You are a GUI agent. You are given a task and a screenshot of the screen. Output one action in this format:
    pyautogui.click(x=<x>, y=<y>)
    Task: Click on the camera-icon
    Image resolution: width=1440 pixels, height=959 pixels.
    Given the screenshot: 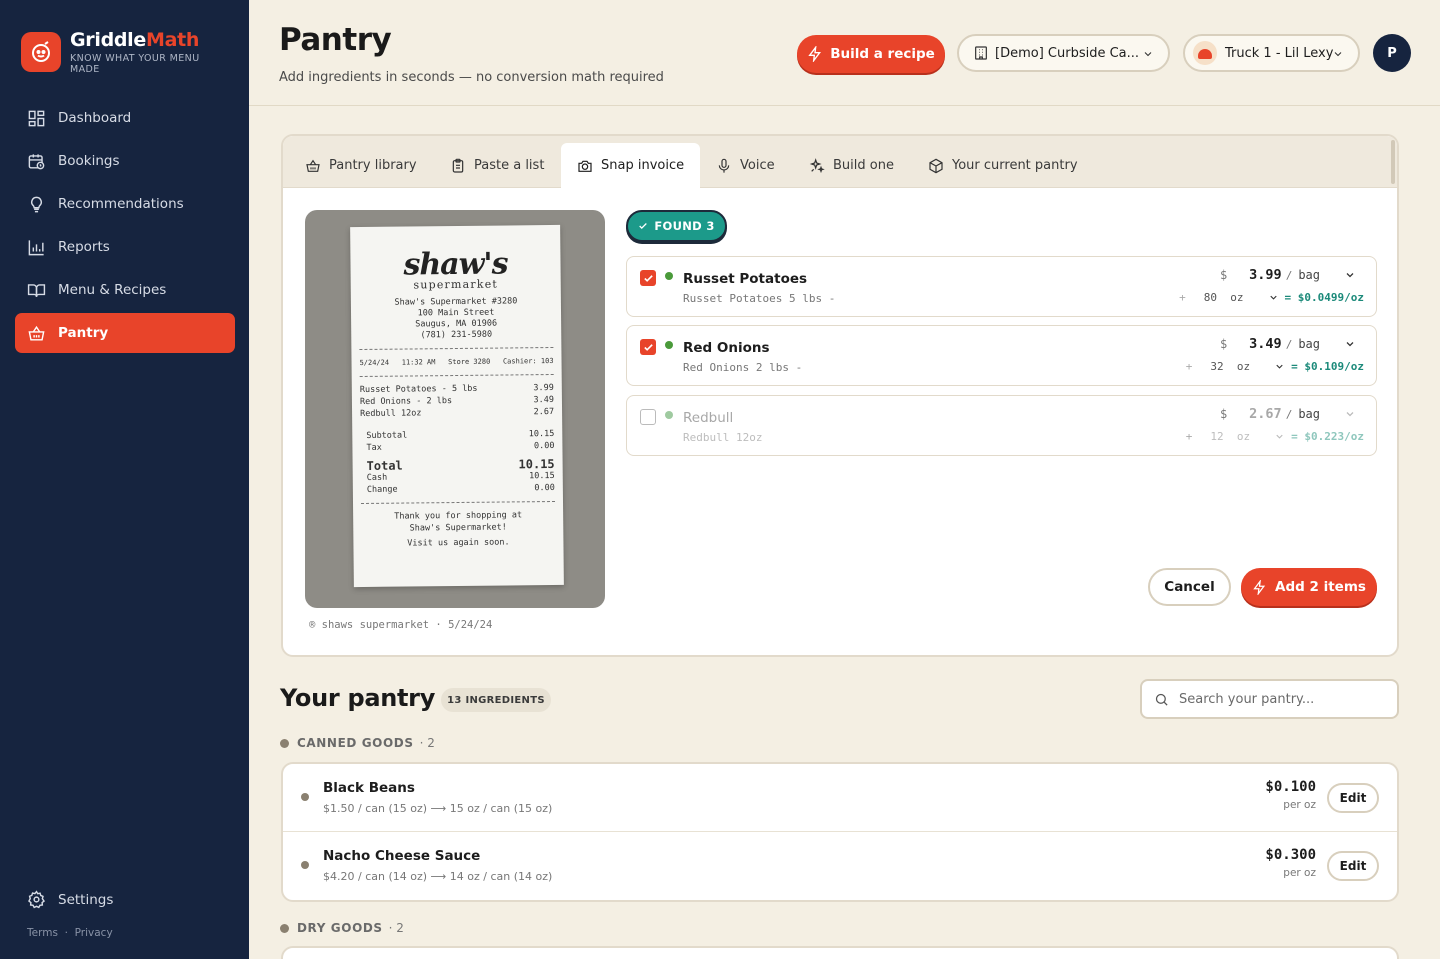 What is the action you would take?
    pyautogui.click(x=585, y=166)
    